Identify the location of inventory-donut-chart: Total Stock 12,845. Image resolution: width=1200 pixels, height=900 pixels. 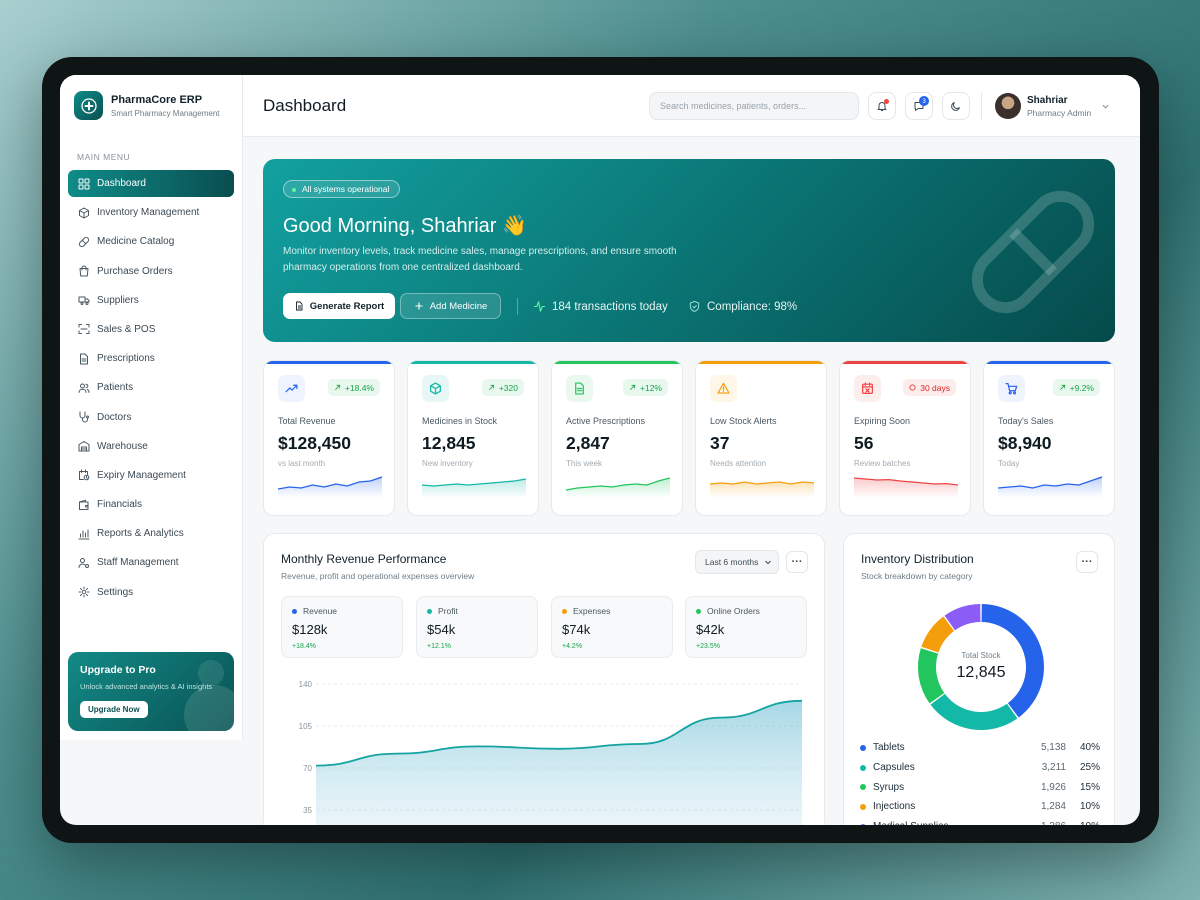
(981, 667).